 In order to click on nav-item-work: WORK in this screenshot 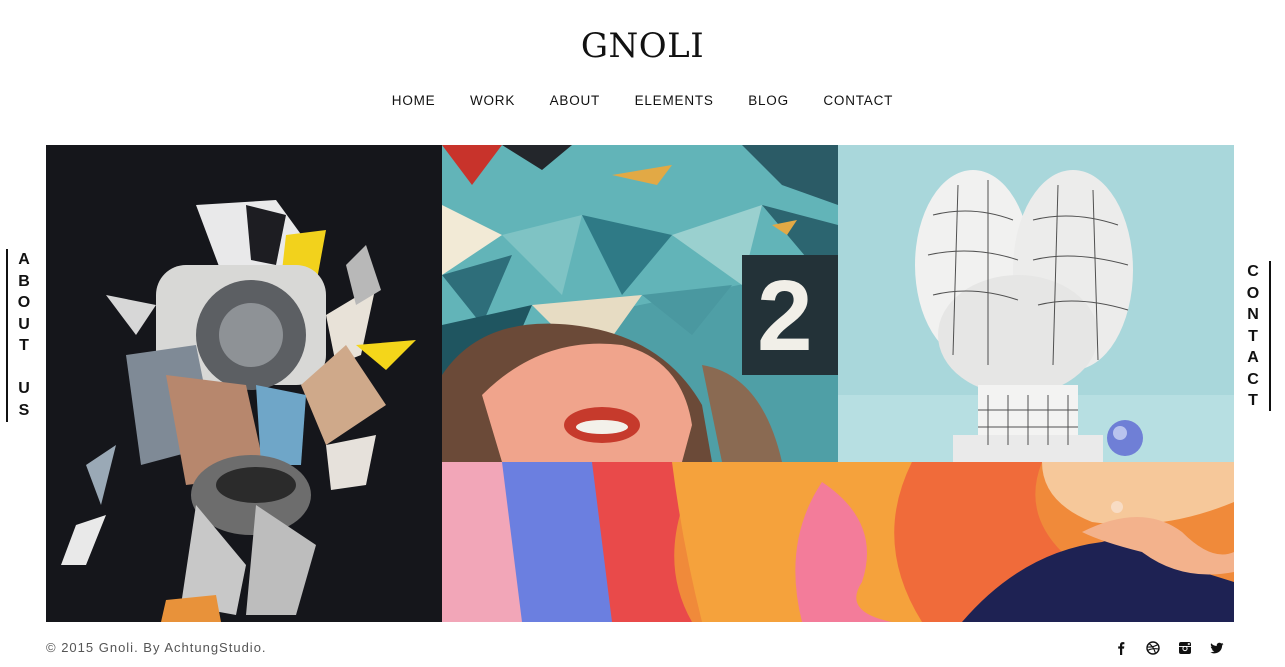, I will do `click(492, 100)`.